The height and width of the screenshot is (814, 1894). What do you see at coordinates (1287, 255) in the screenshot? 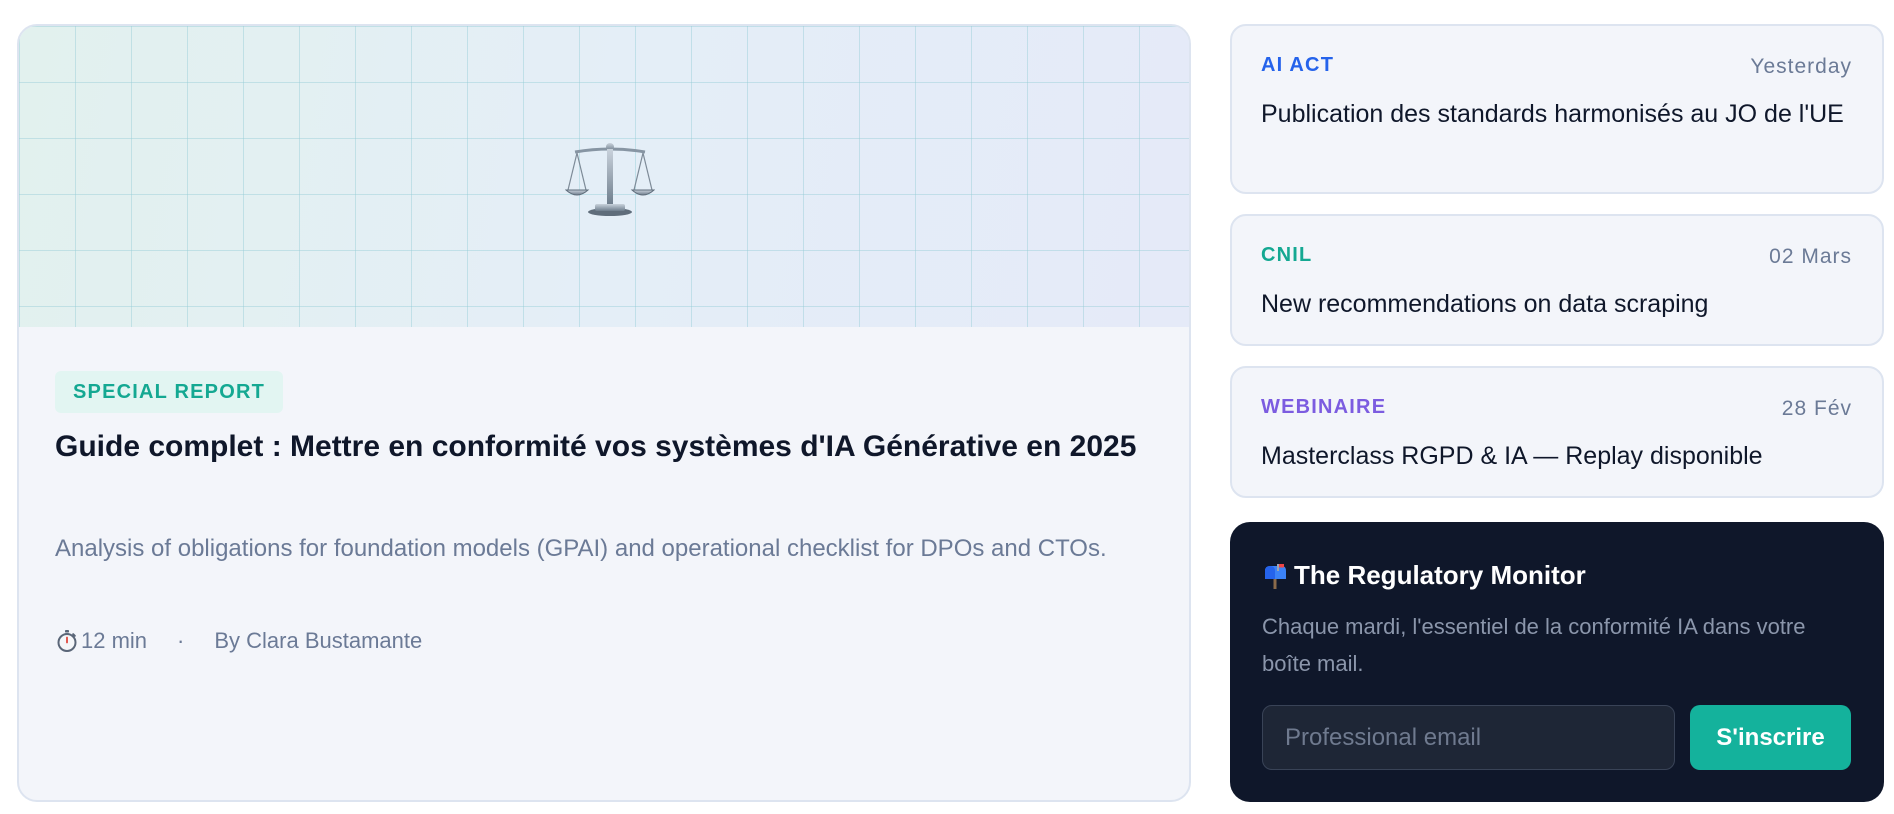
I see `news-category: CNIL` at bounding box center [1287, 255].